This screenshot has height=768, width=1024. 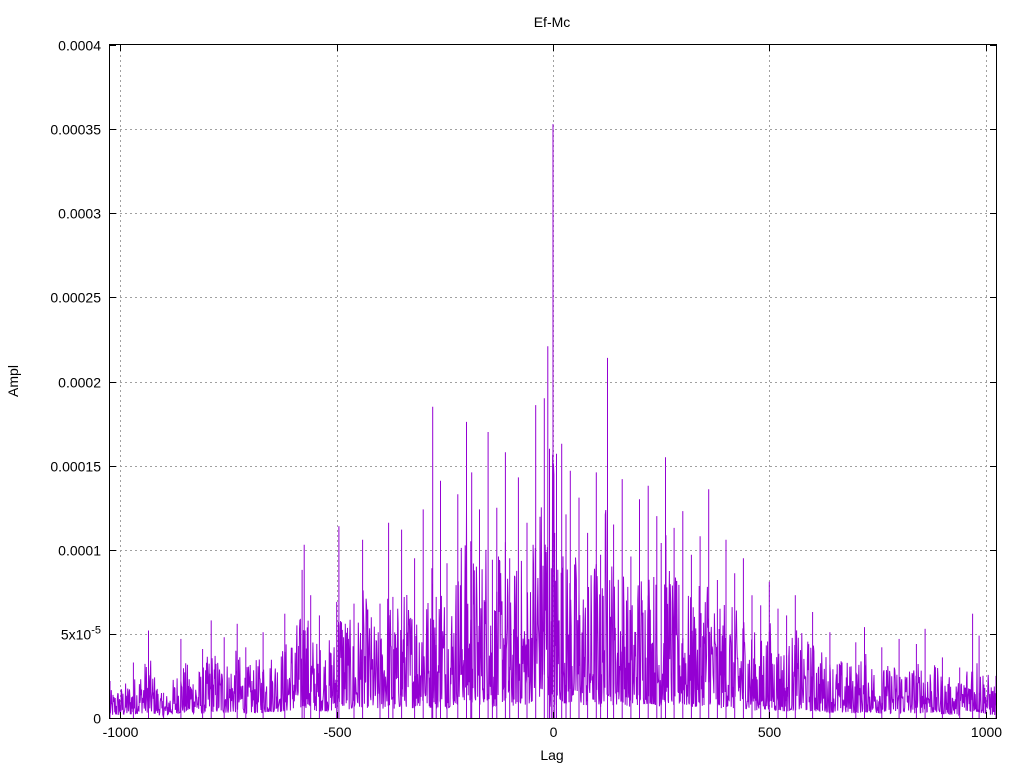 I want to click on y-tick-label-text: 0, so click(x=97, y=719).